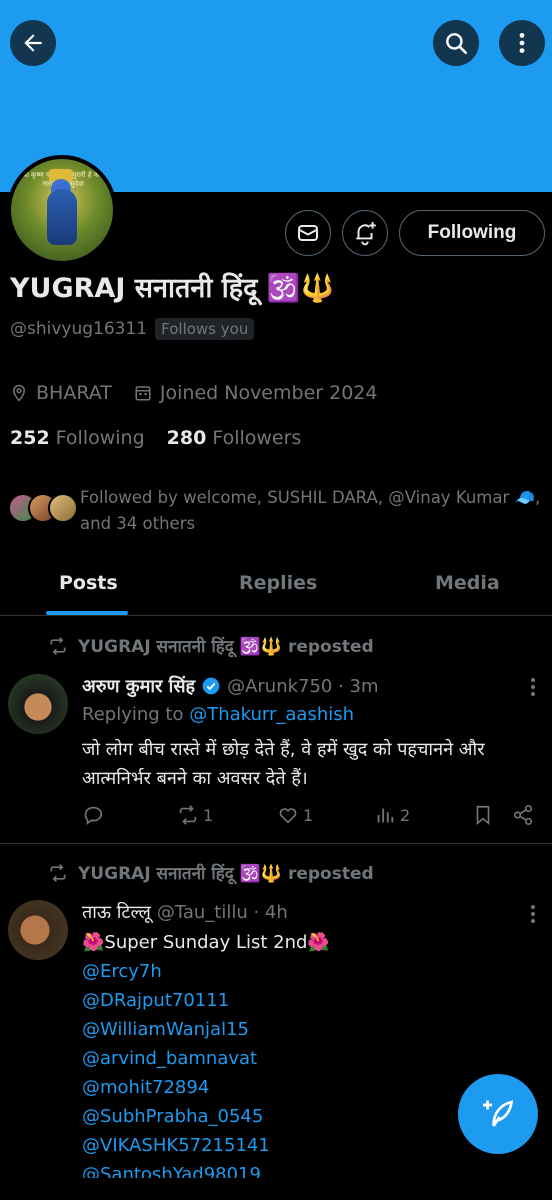  Describe the element at coordinates (116, 912) in the screenshot. I see `post-author: ताऊ टिल्लू` at that location.